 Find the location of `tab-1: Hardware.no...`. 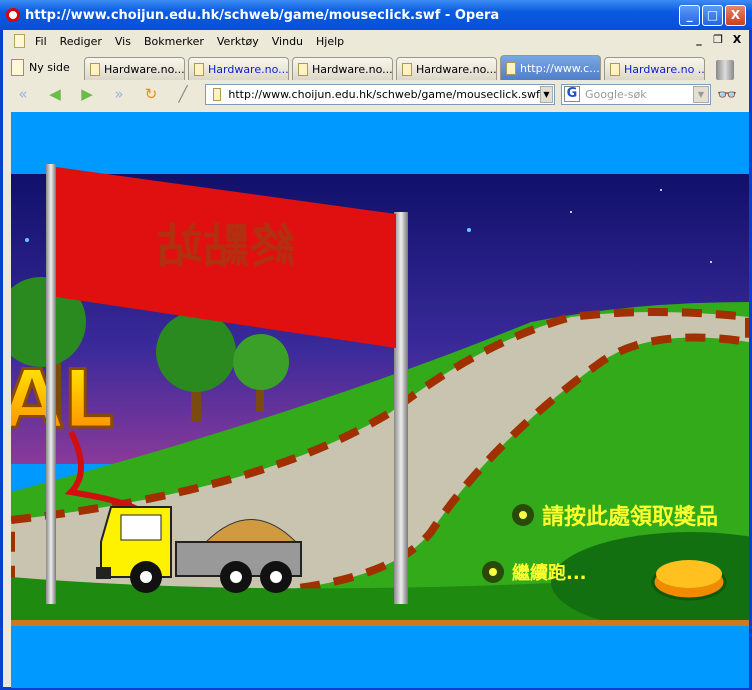

tab-1: Hardware.no... is located at coordinates (134, 68).